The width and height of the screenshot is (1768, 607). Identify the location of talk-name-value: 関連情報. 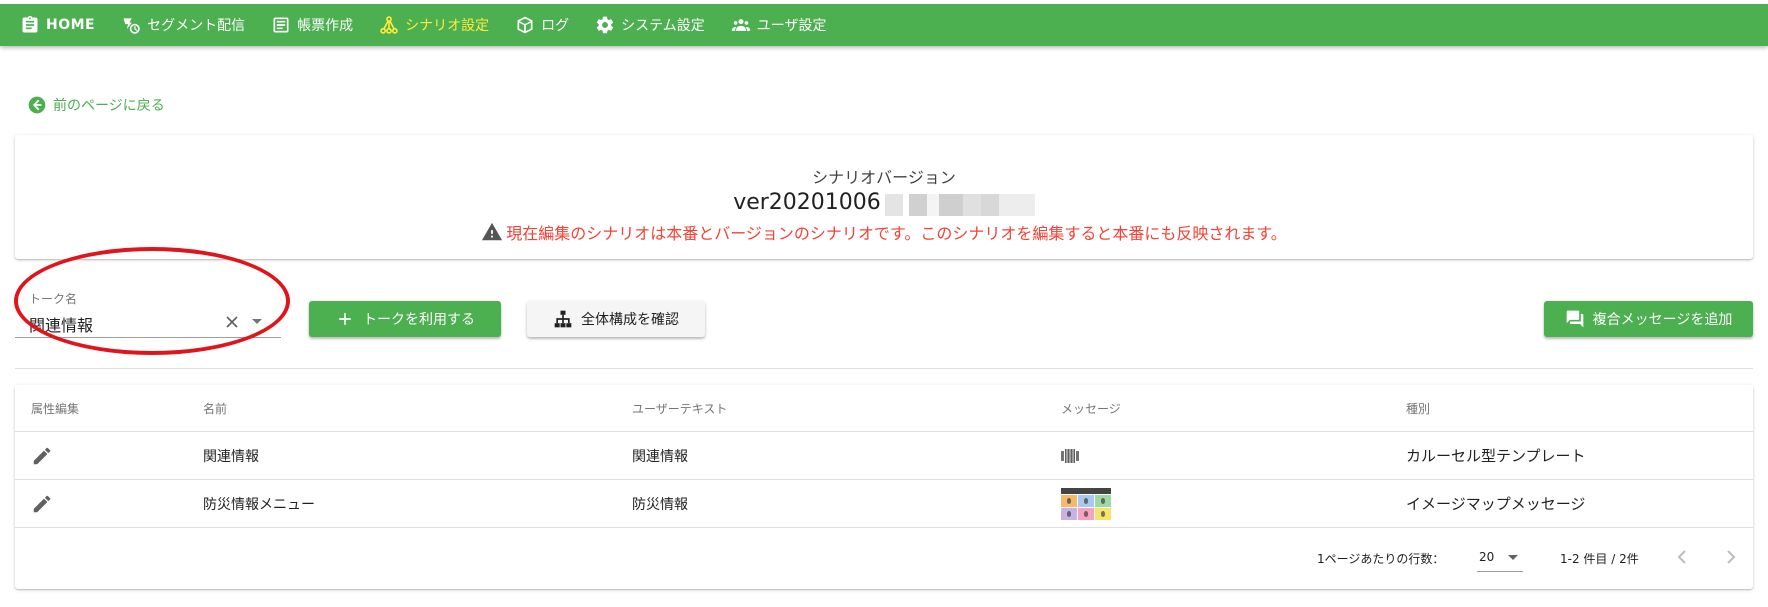
(61, 324).